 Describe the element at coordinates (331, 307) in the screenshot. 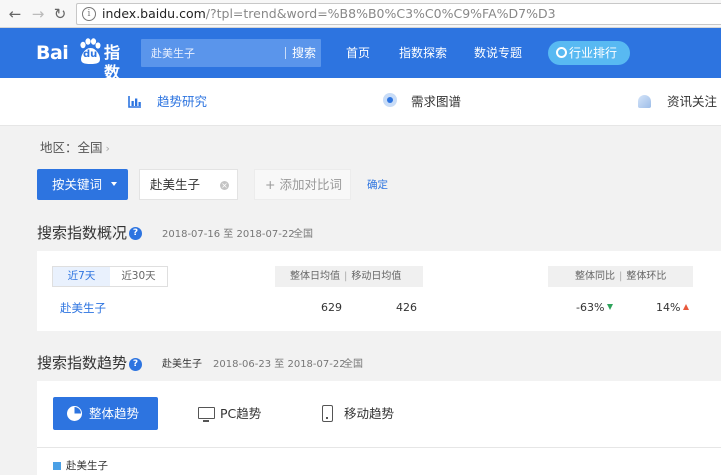

I see `overall-avg-value: 629` at that location.